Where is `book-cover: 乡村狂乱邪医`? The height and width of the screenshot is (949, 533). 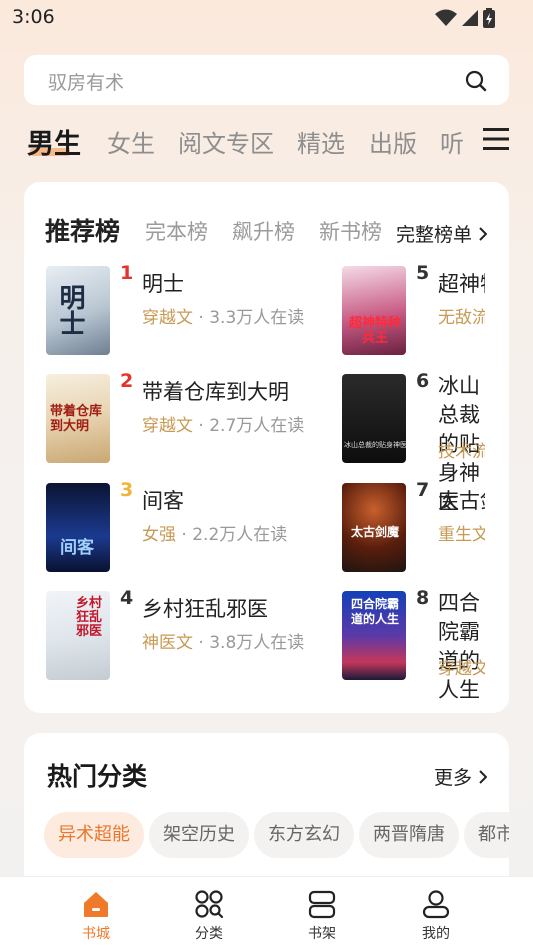
book-cover: 乡村狂乱邪医 is located at coordinates (78, 635).